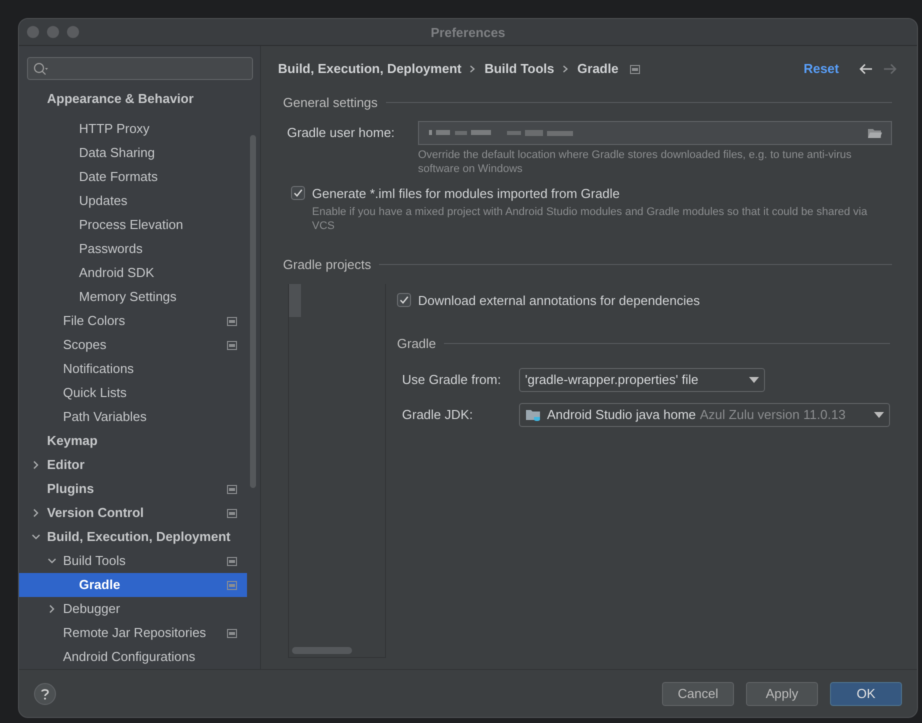  I want to click on input-field, so click(655, 132).